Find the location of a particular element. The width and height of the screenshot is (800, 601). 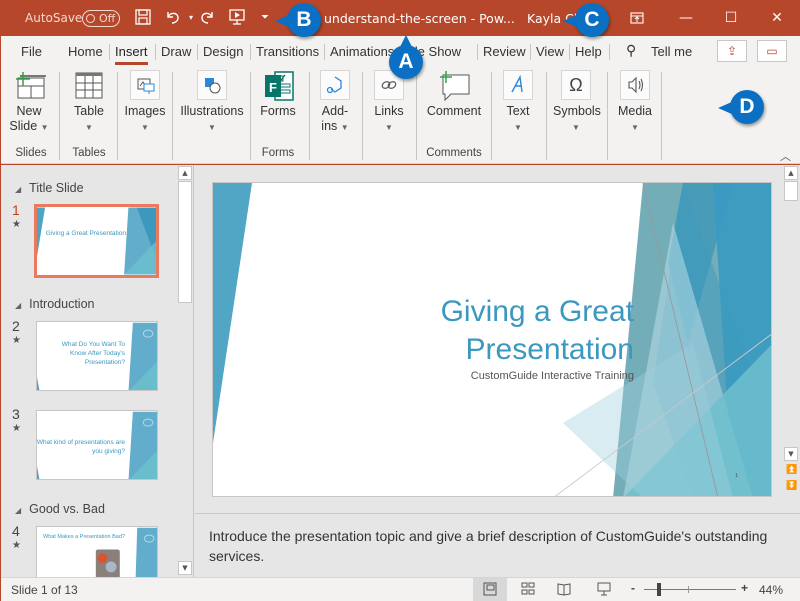

table-button: Table ▼ is located at coordinates (89, 102).